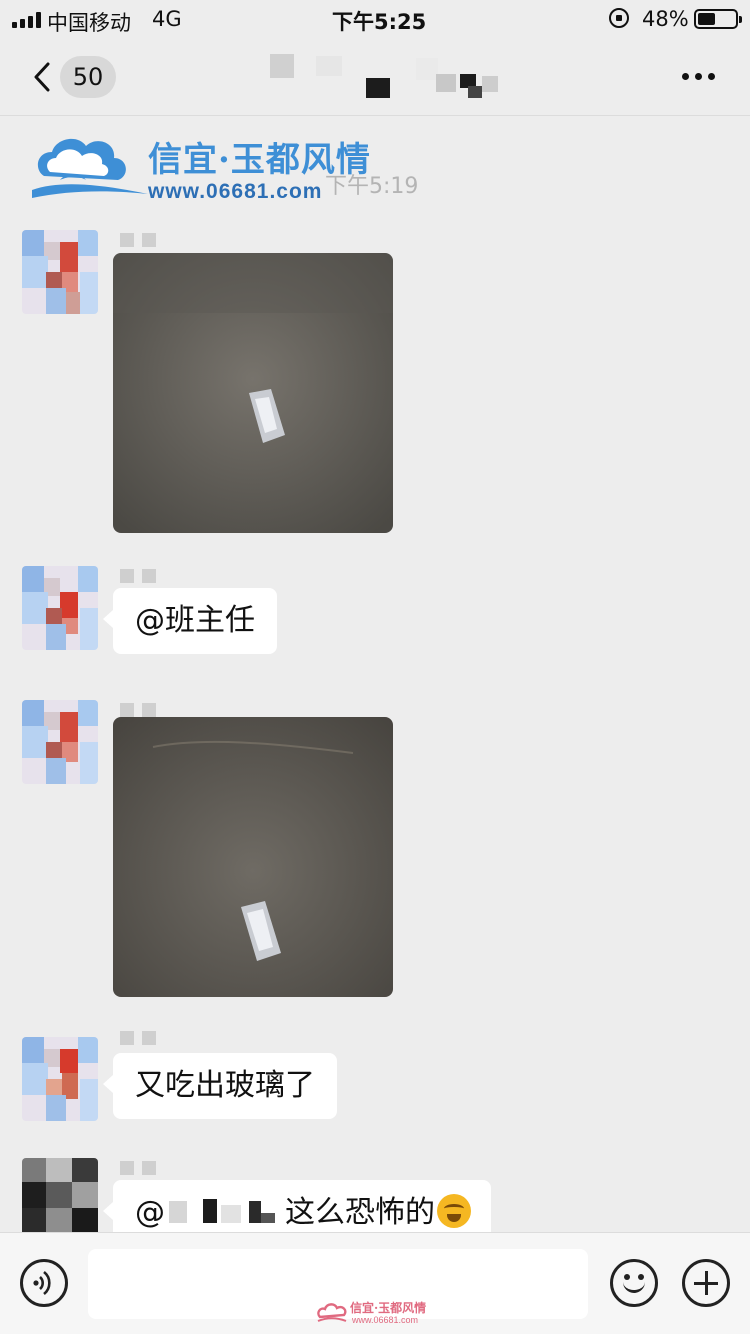  I want to click on battery-icon, so click(718, 19).